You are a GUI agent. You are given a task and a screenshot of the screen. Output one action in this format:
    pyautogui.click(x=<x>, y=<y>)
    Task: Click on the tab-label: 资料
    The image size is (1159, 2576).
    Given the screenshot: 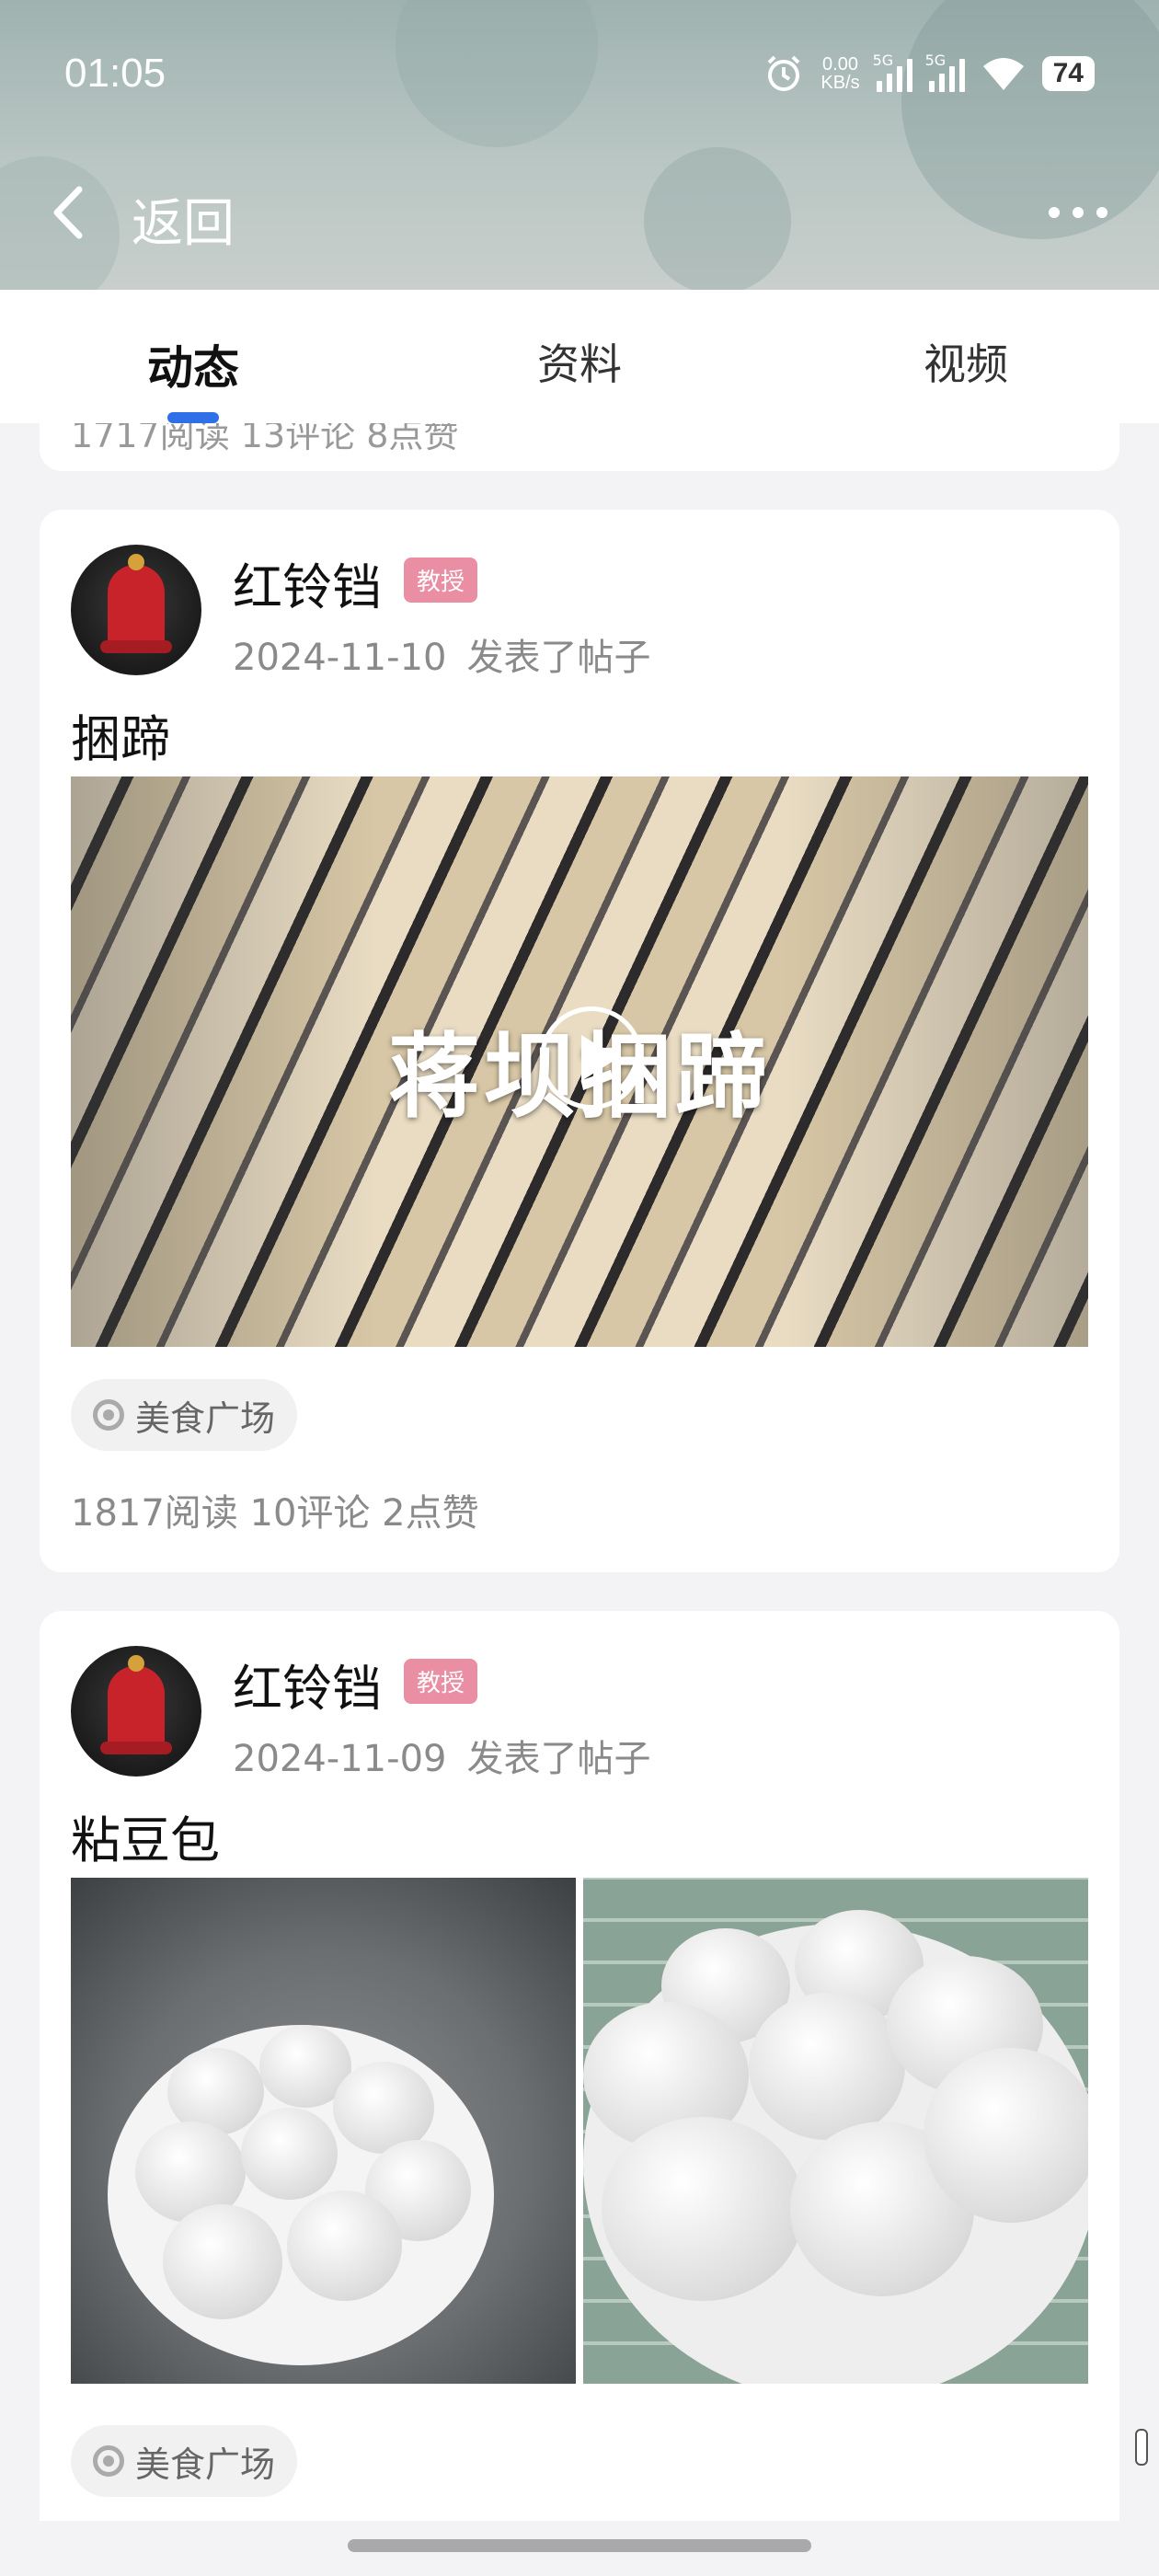 What is the action you would take?
    pyautogui.click(x=579, y=364)
    